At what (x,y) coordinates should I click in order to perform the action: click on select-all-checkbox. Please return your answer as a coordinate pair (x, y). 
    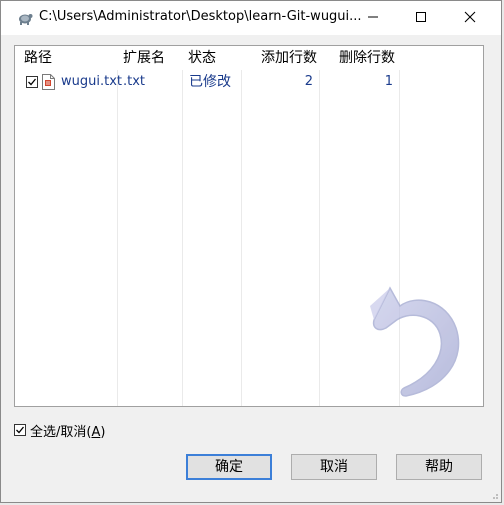
    Looking at the image, I should click on (20, 430).